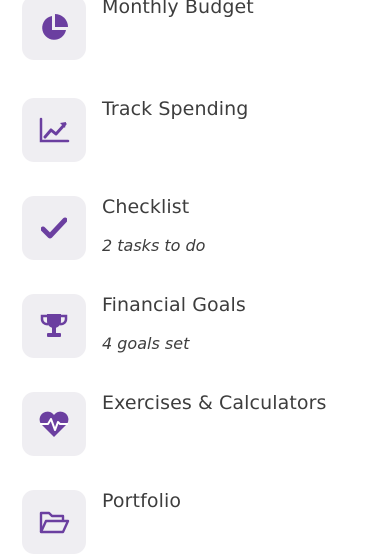 Image resolution: width=378 pixels, height=558 pixels. What do you see at coordinates (54, 30) in the screenshot?
I see `pie-chart-icon` at bounding box center [54, 30].